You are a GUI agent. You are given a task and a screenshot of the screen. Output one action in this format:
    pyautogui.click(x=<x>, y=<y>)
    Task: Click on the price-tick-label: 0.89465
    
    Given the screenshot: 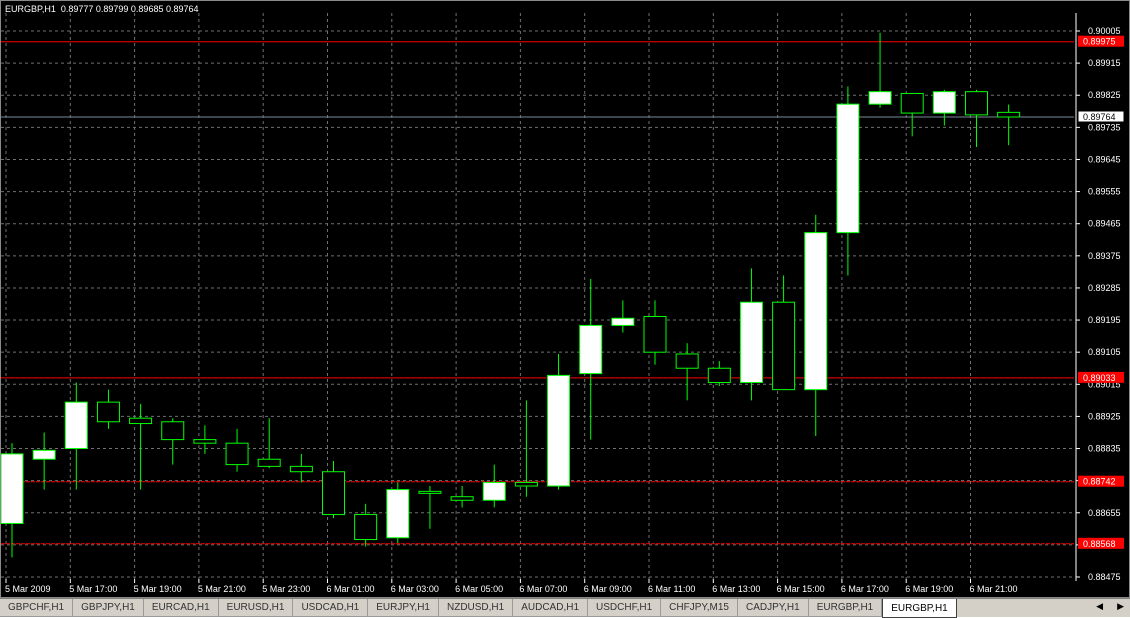 What is the action you would take?
    pyautogui.click(x=1104, y=224)
    